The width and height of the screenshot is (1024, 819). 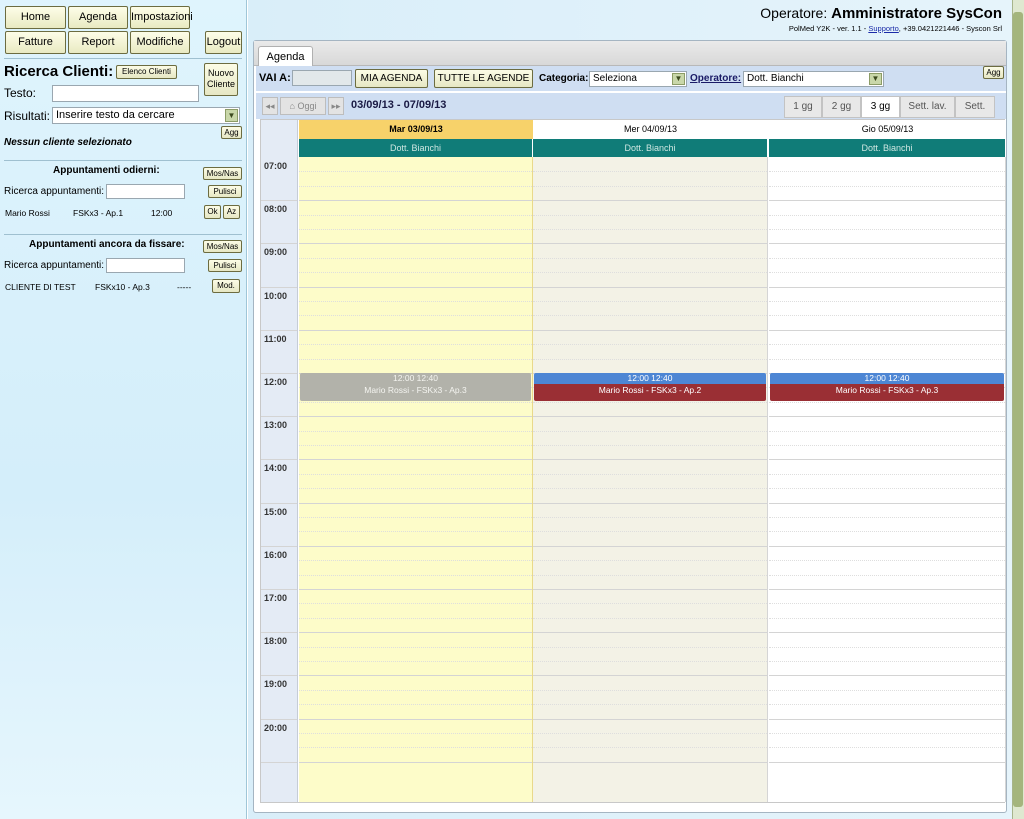 I want to click on hour-label: 20:00, so click(x=276, y=727).